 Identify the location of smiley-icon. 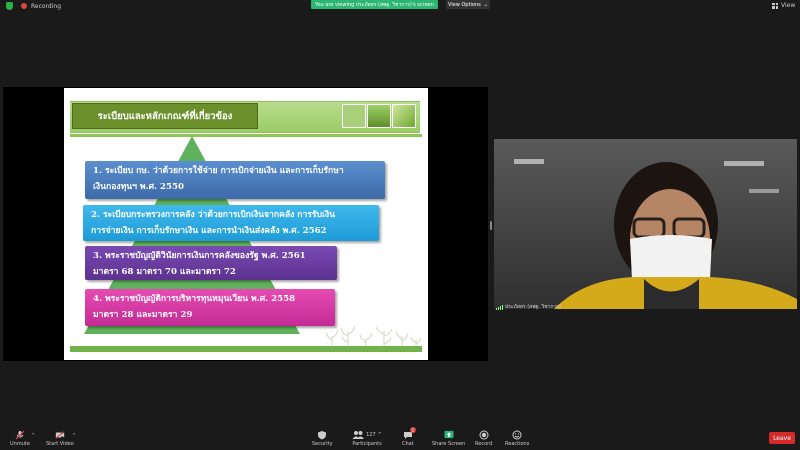
(517, 434).